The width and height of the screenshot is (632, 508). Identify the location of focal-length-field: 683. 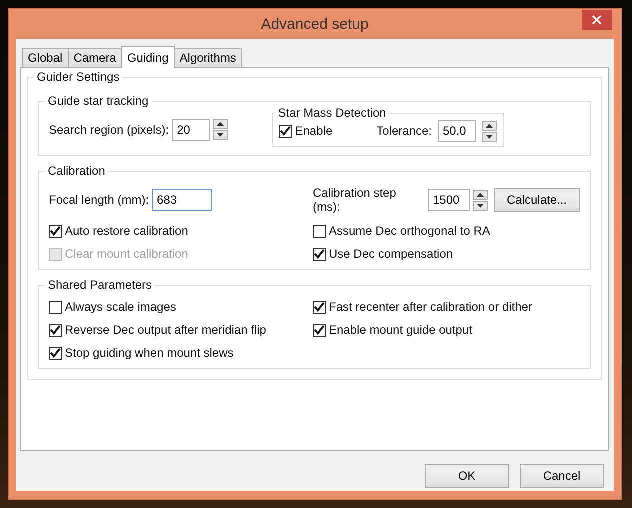
(182, 200).